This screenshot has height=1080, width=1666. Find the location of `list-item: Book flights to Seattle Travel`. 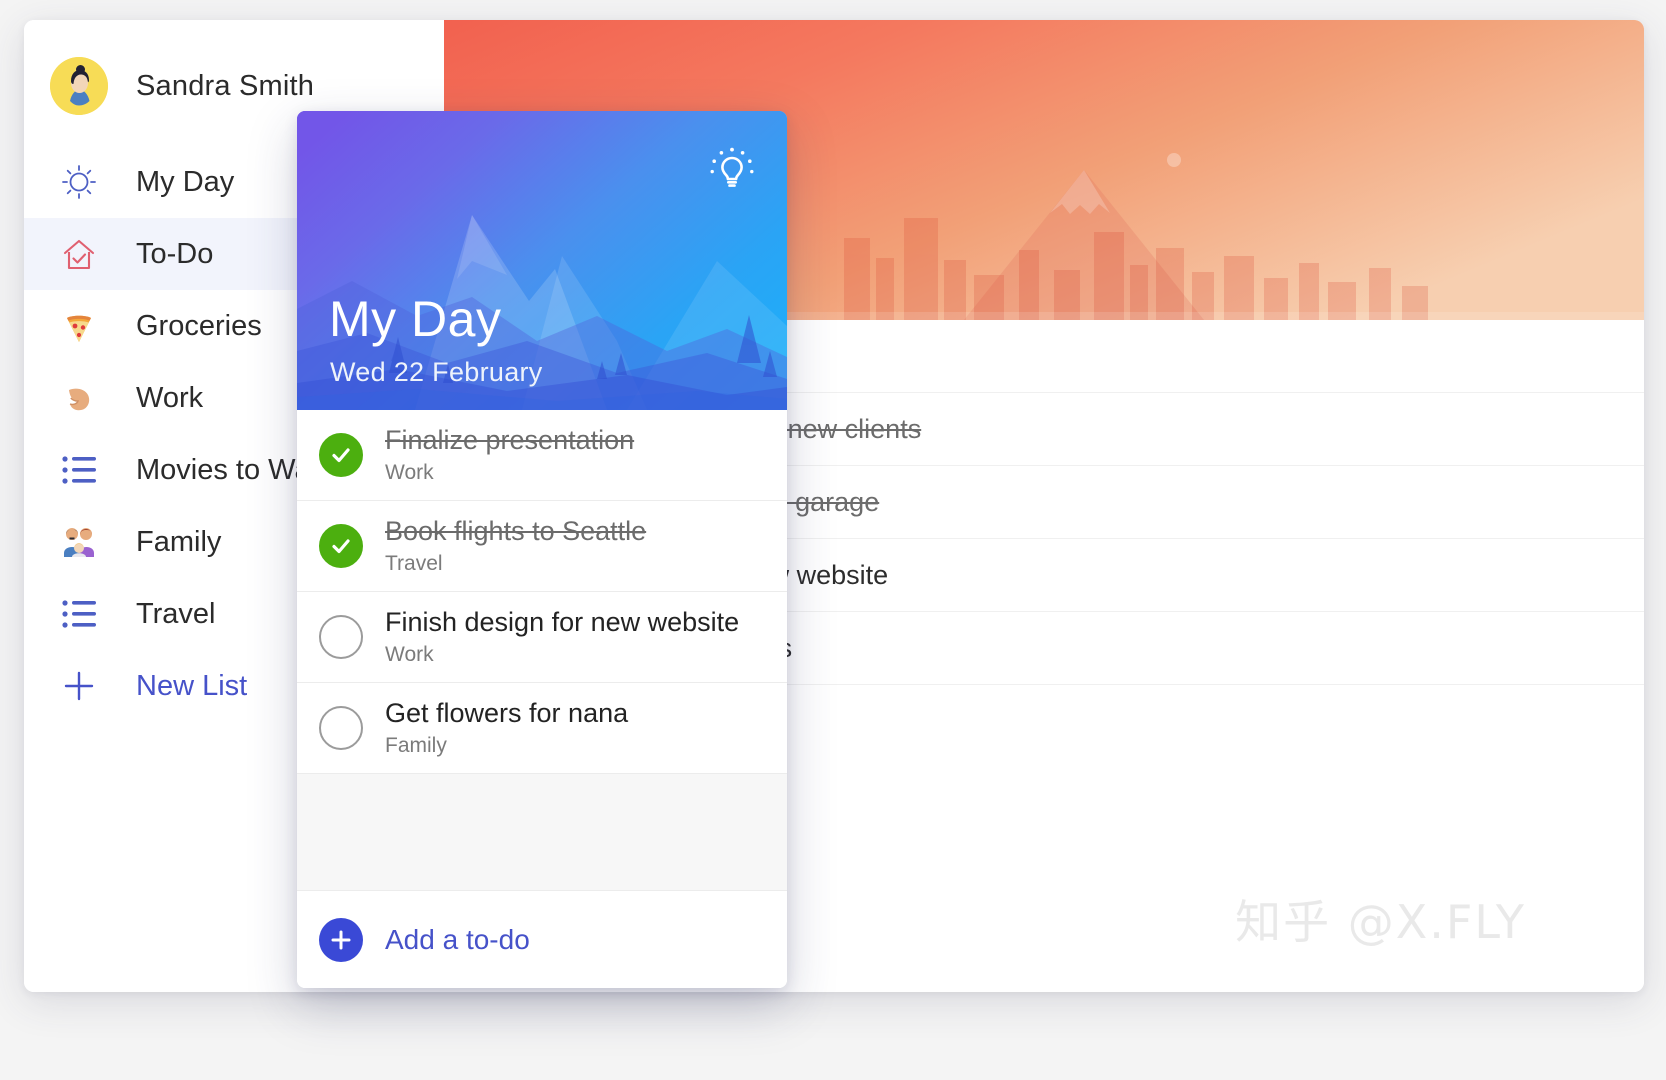

list-item: Book flights to Seattle Travel is located at coordinates (542, 546).